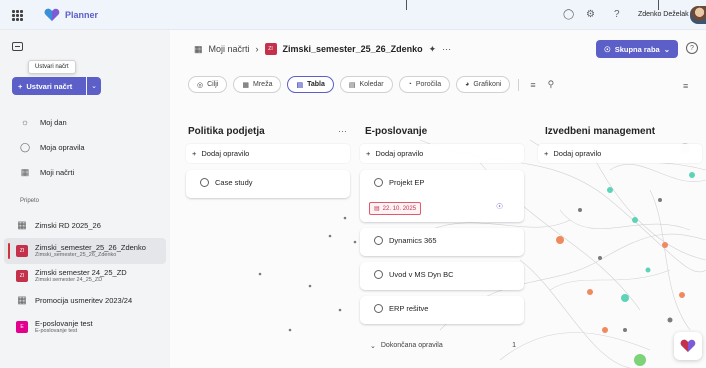  What do you see at coordinates (64, 323) in the screenshot?
I see `plan-title: E-poslovanje test` at bounding box center [64, 323].